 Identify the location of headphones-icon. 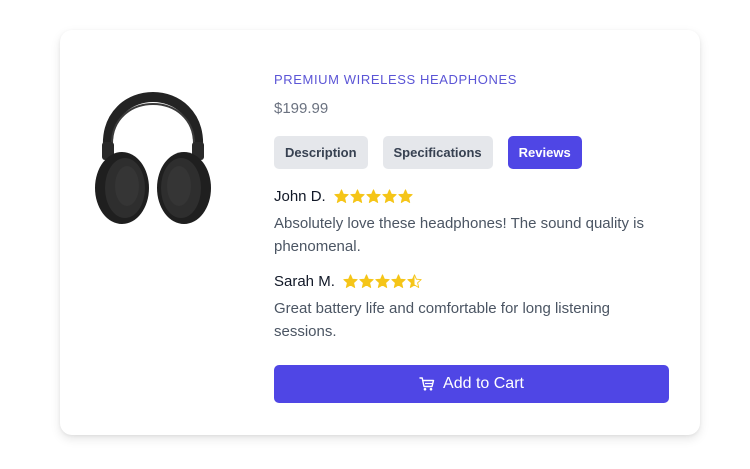
(153, 158).